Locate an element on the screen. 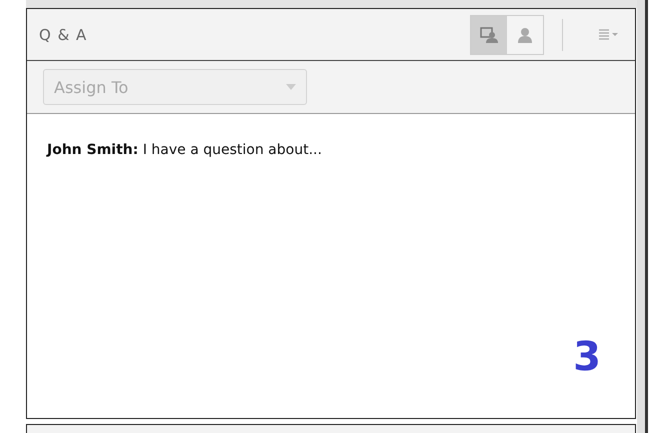  presenter-view-button is located at coordinates (489, 35).